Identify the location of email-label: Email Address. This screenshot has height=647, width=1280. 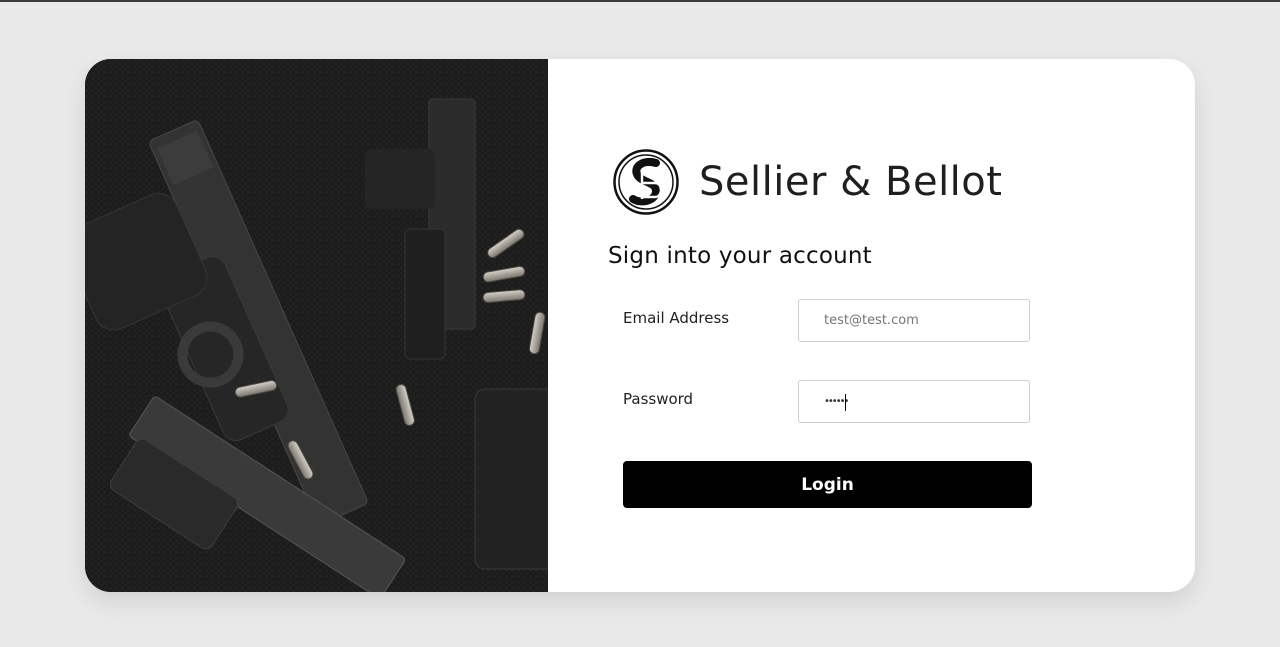
(676, 318).